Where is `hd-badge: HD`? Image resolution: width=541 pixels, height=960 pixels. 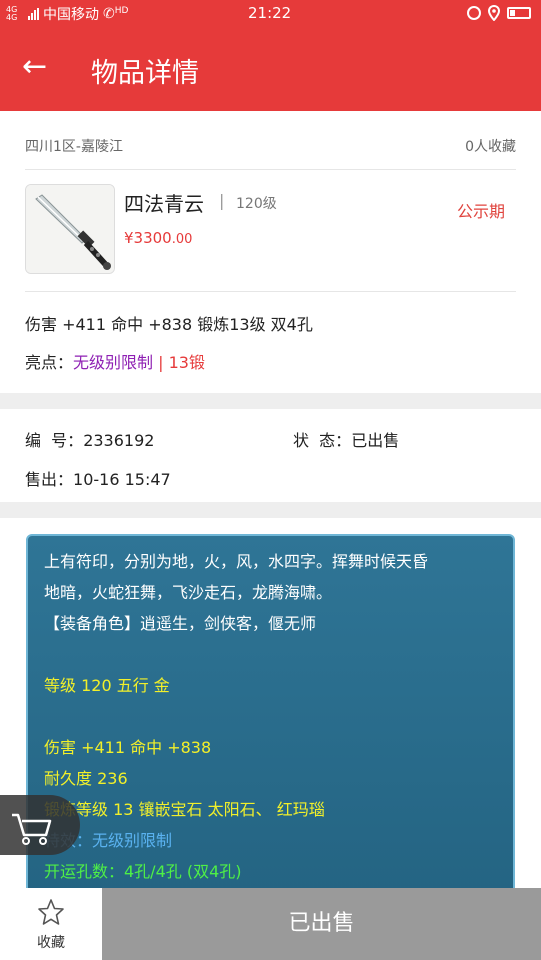
hd-badge: HD is located at coordinates (121, 11).